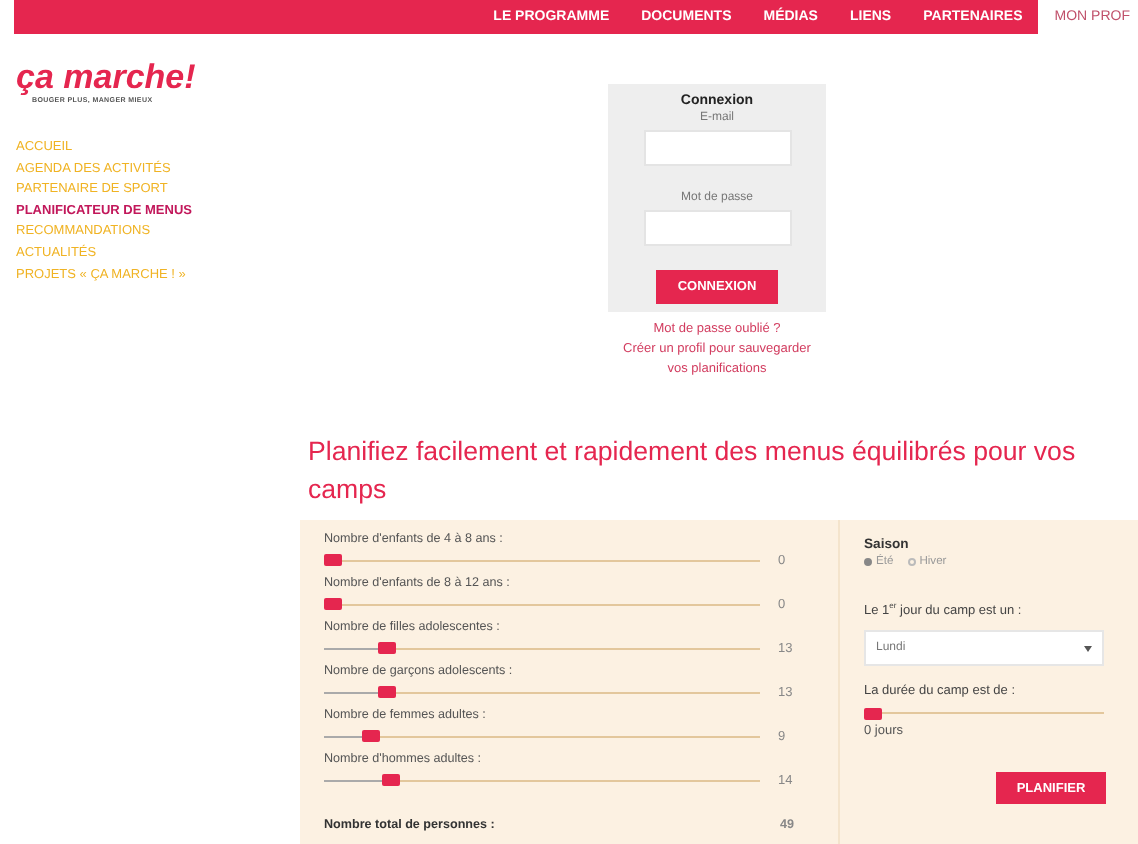 This screenshot has height=844, width=1138. What do you see at coordinates (717, 228) in the screenshot?
I see `password-field` at bounding box center [717, 228].